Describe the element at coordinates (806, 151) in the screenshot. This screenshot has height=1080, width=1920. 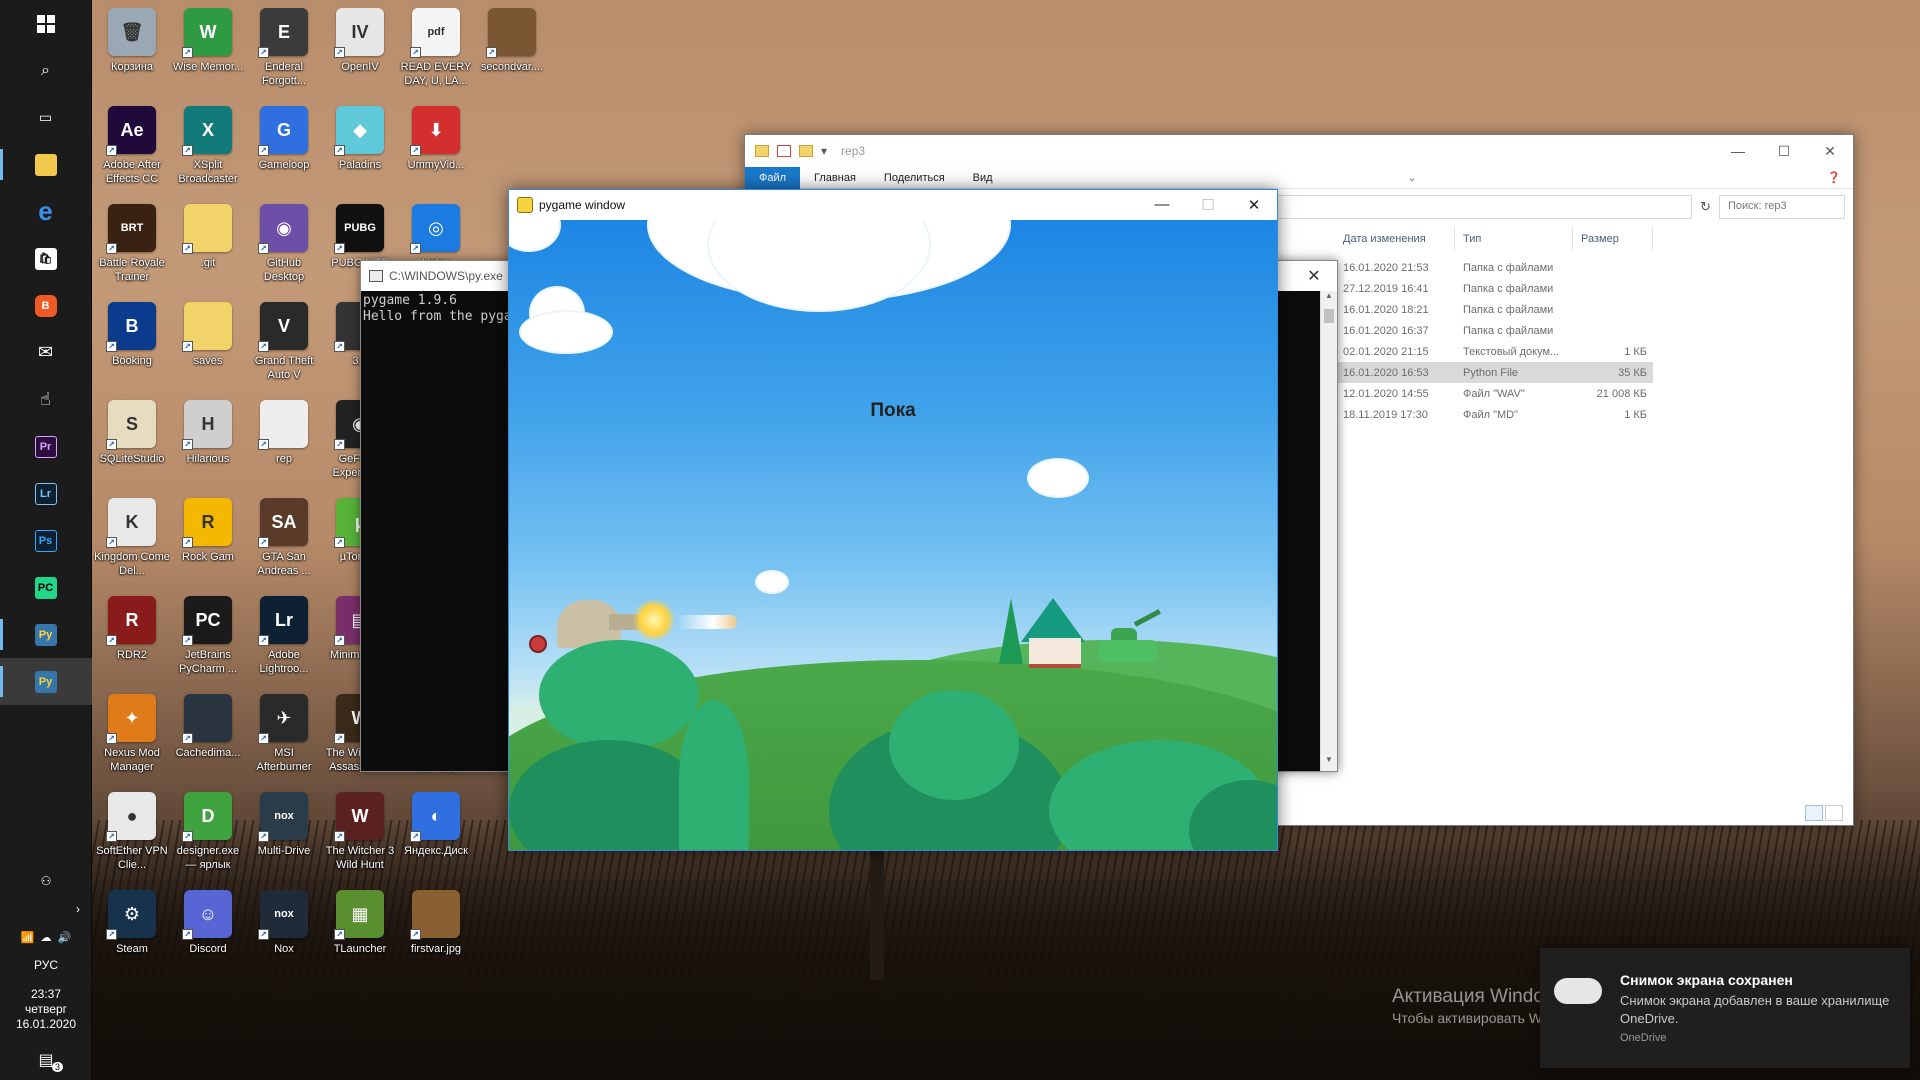
I see `new-folder-icon` at that location.